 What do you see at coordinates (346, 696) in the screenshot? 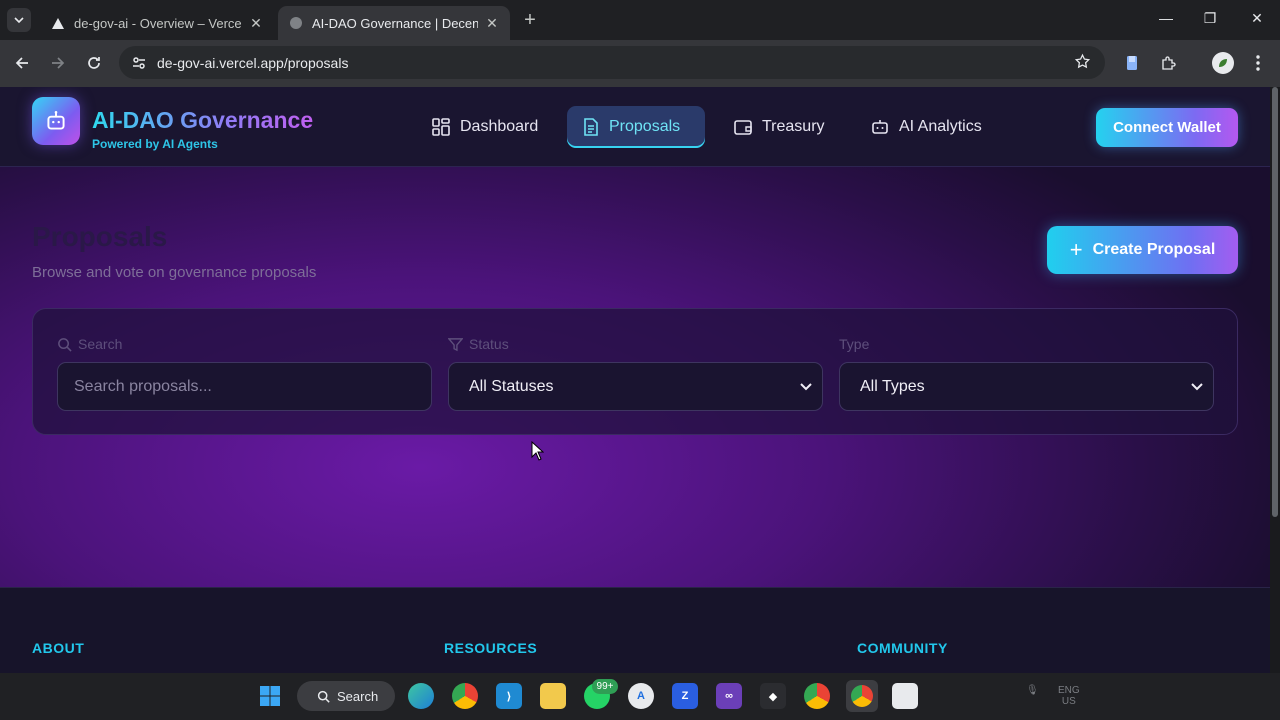
I see `taskbar-search: Search` at bounding box center [346, 696].